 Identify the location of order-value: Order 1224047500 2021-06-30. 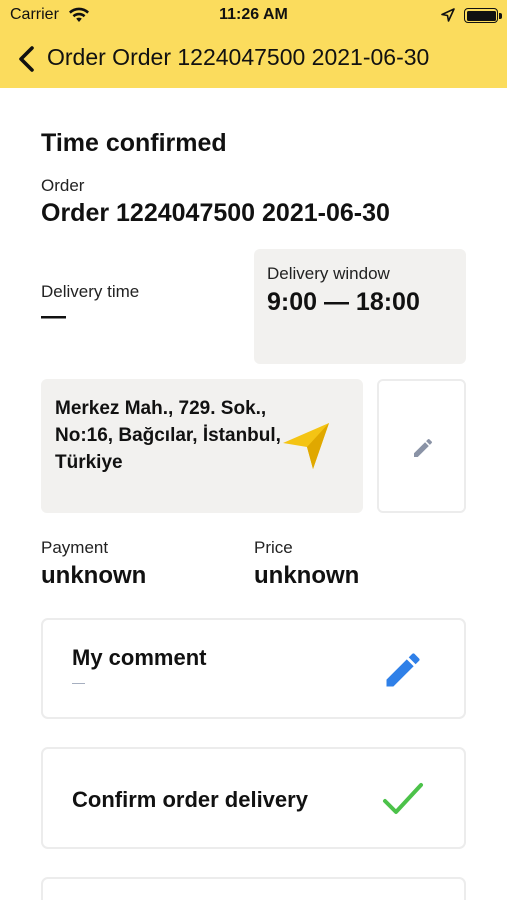
(215, 213).